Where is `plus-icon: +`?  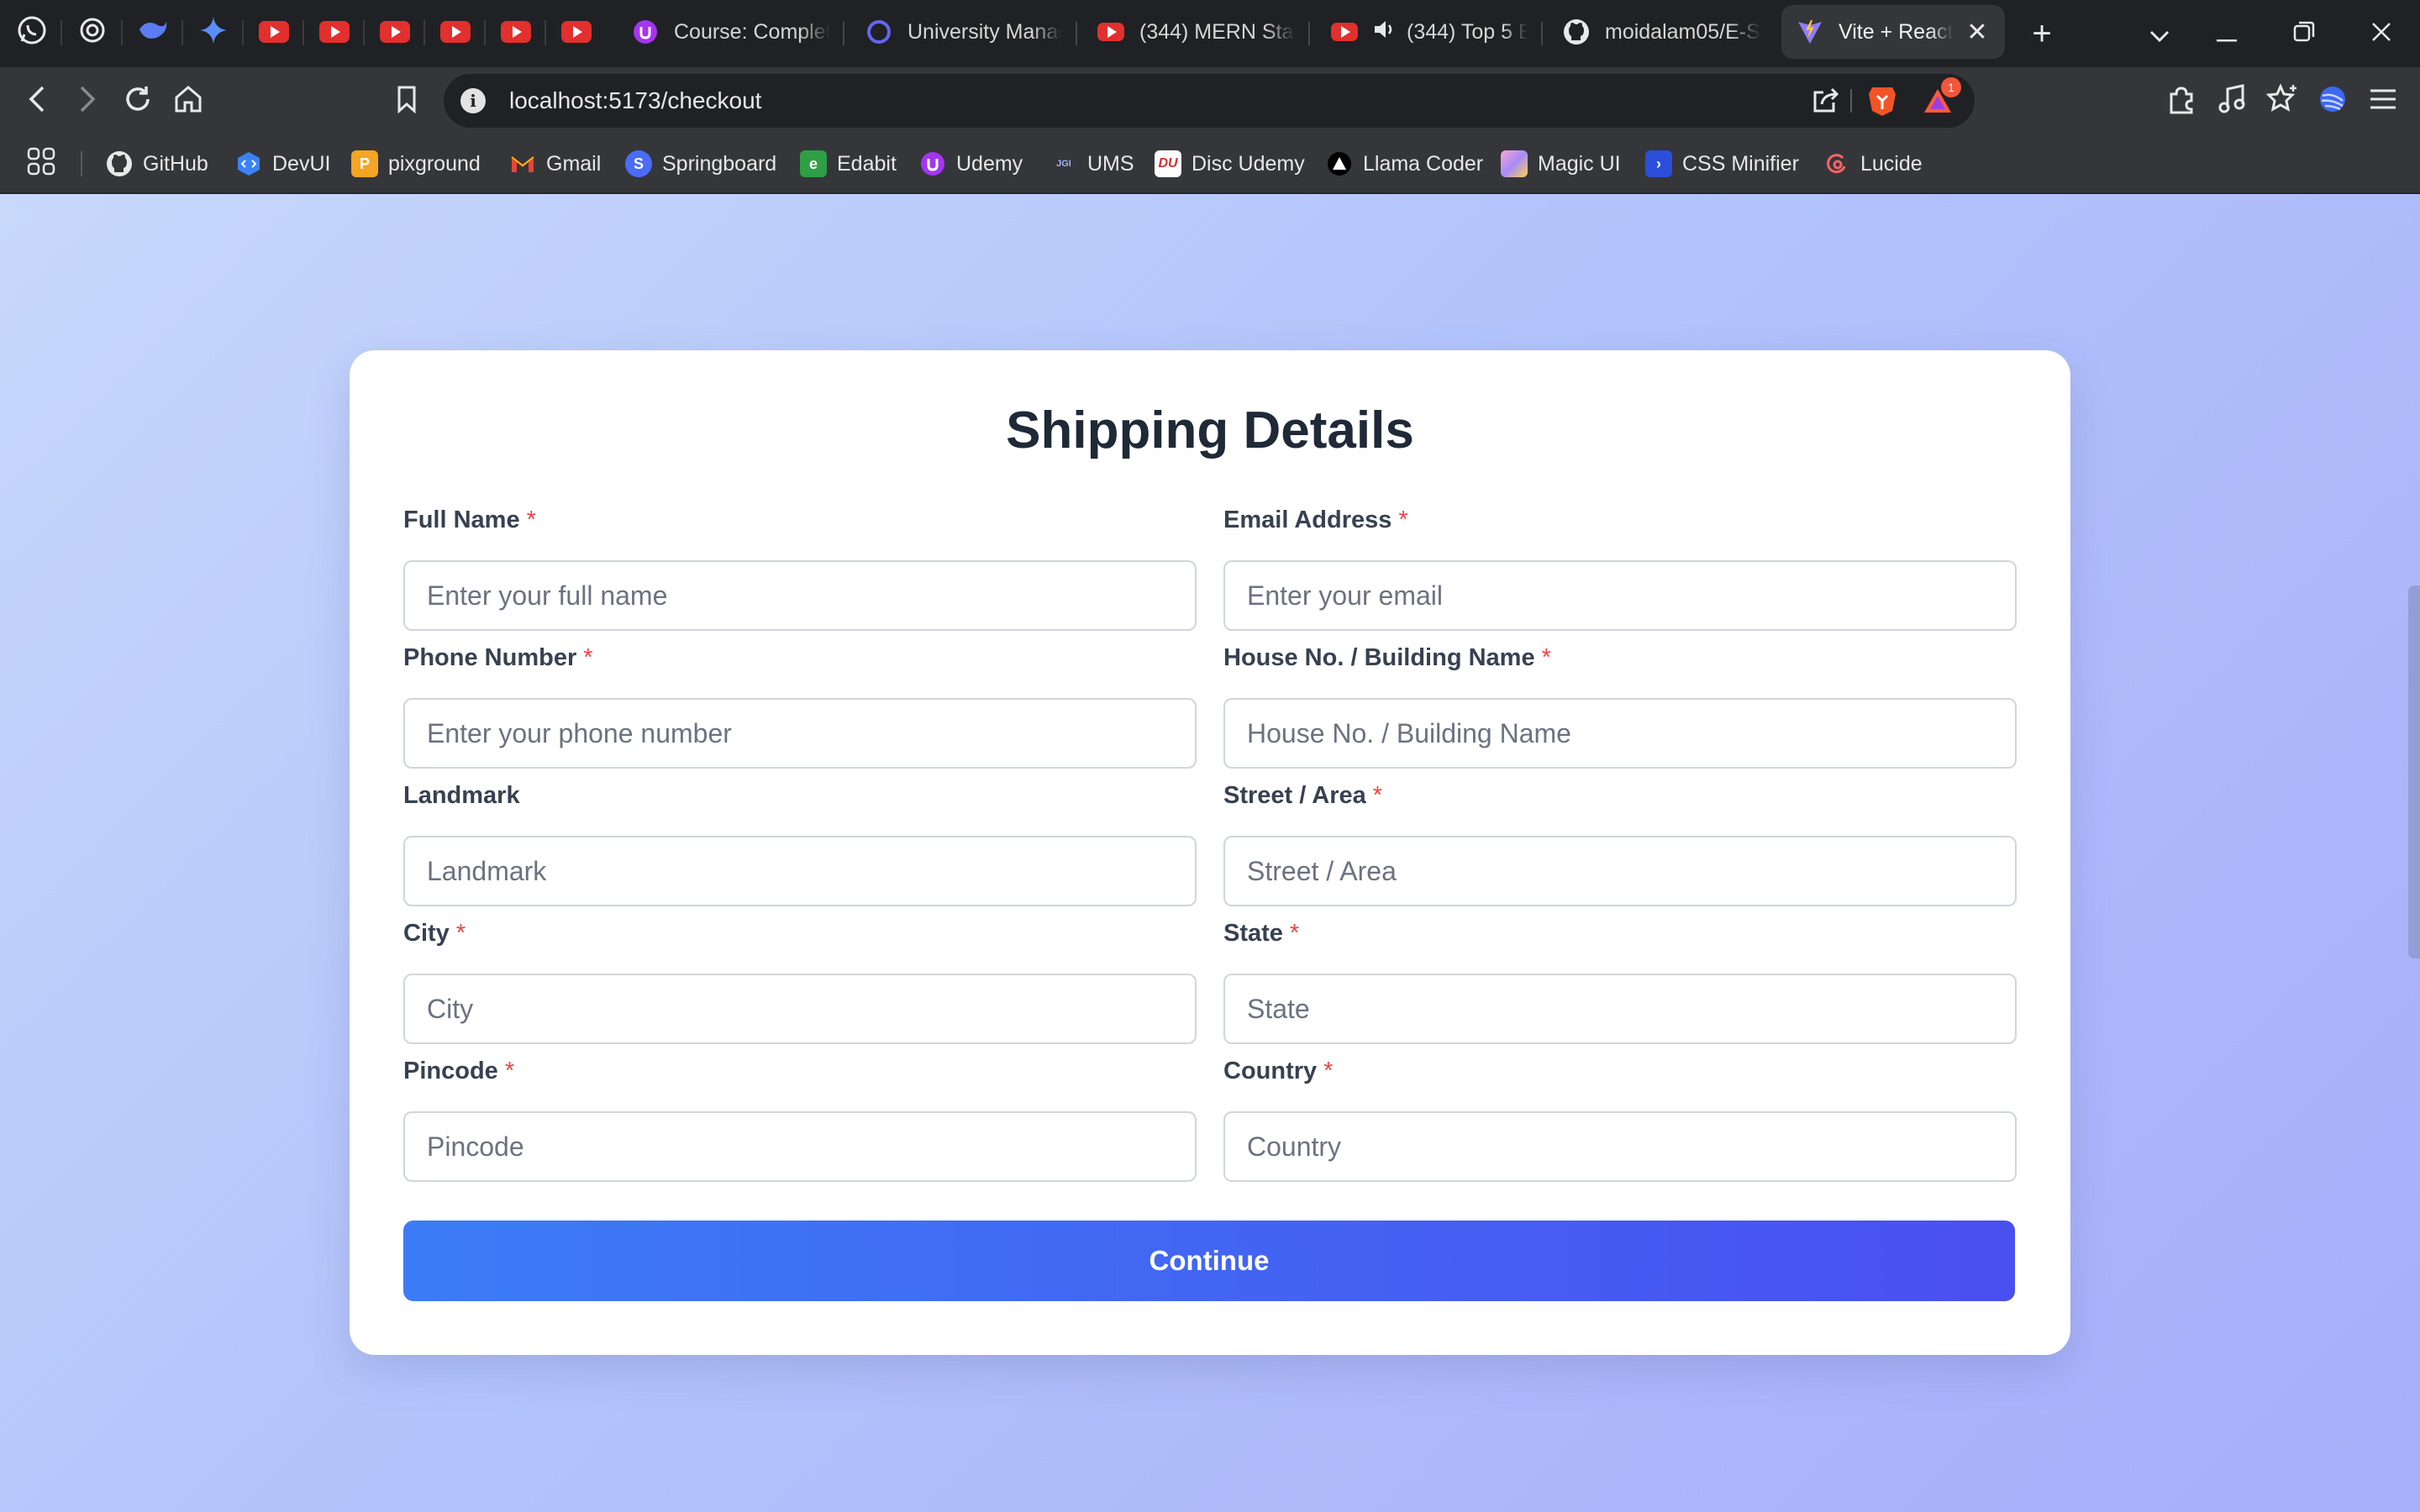
plus-icon: + is located at coordinates (2042, 33).